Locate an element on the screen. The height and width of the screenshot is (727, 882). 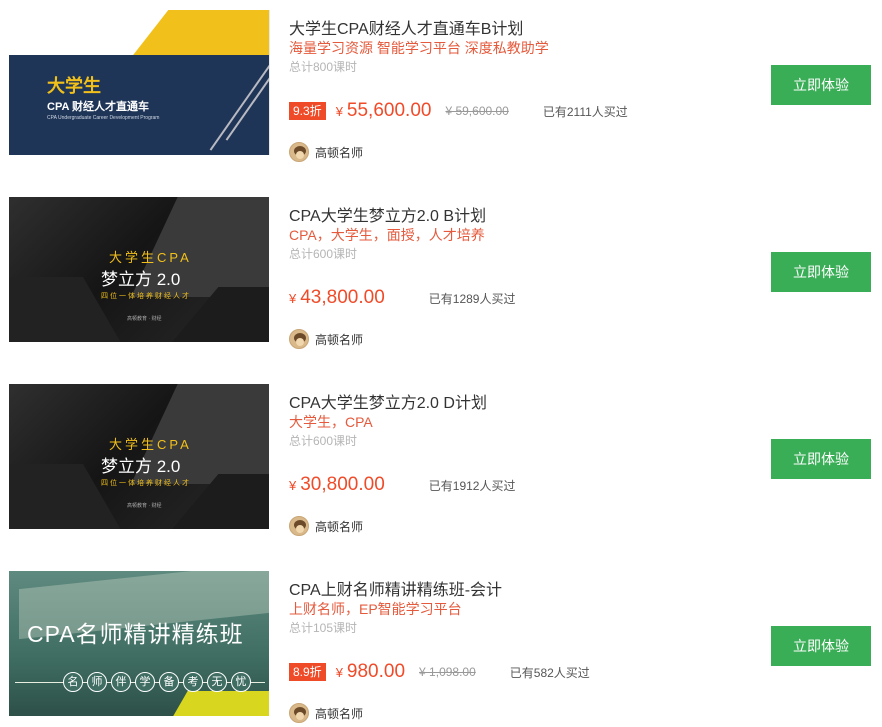
course-title: CPA大学生梦立方2.0 D计划 is located at coordinates (388, 401).